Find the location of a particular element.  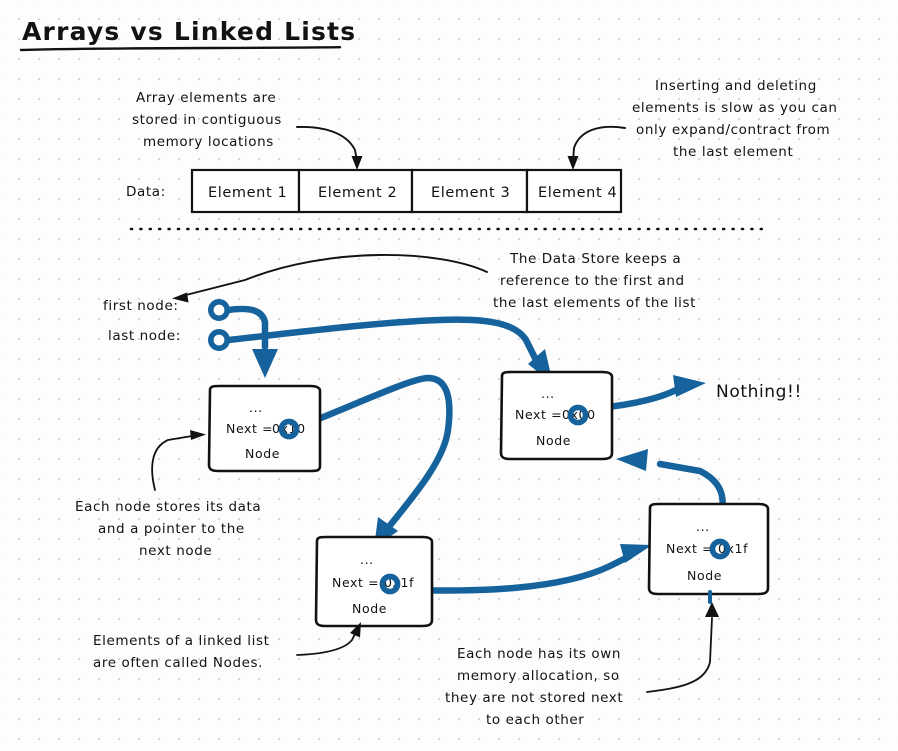

data-store-leader-arrow is located at coordinates (330, 278).